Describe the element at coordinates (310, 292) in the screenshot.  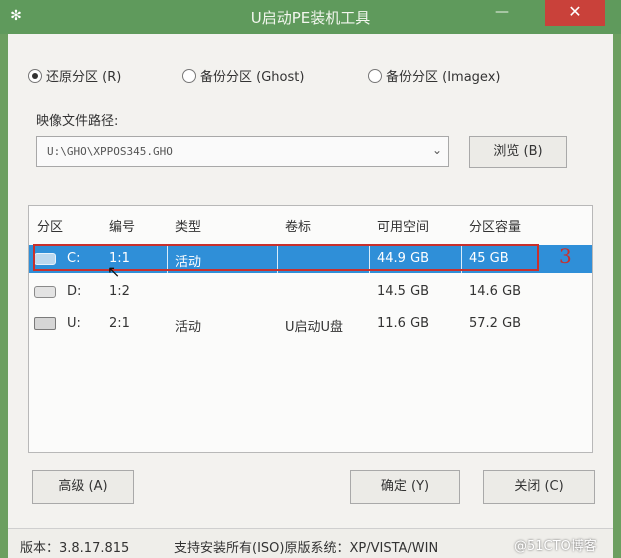
I see `partition-row-d: D: 1:2 14.5 GB 14.6 GB` at that location.